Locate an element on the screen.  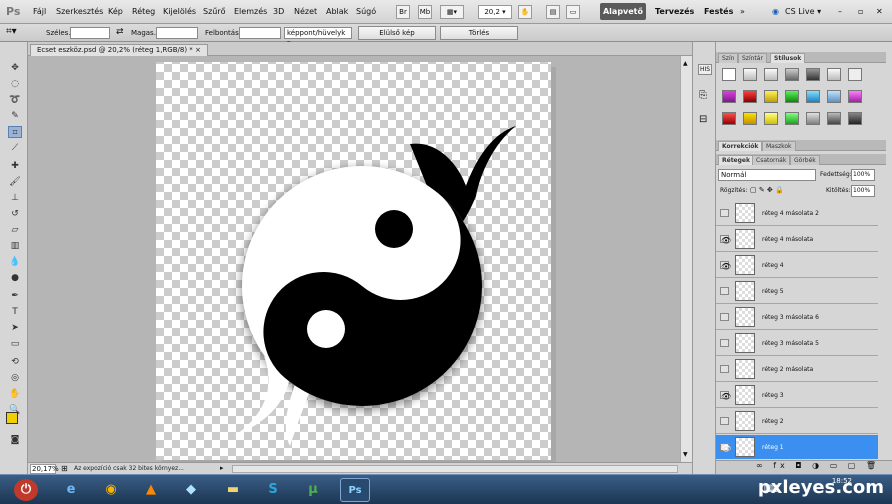
vlc-icon: ▲ is located at coordinates (151, 490).